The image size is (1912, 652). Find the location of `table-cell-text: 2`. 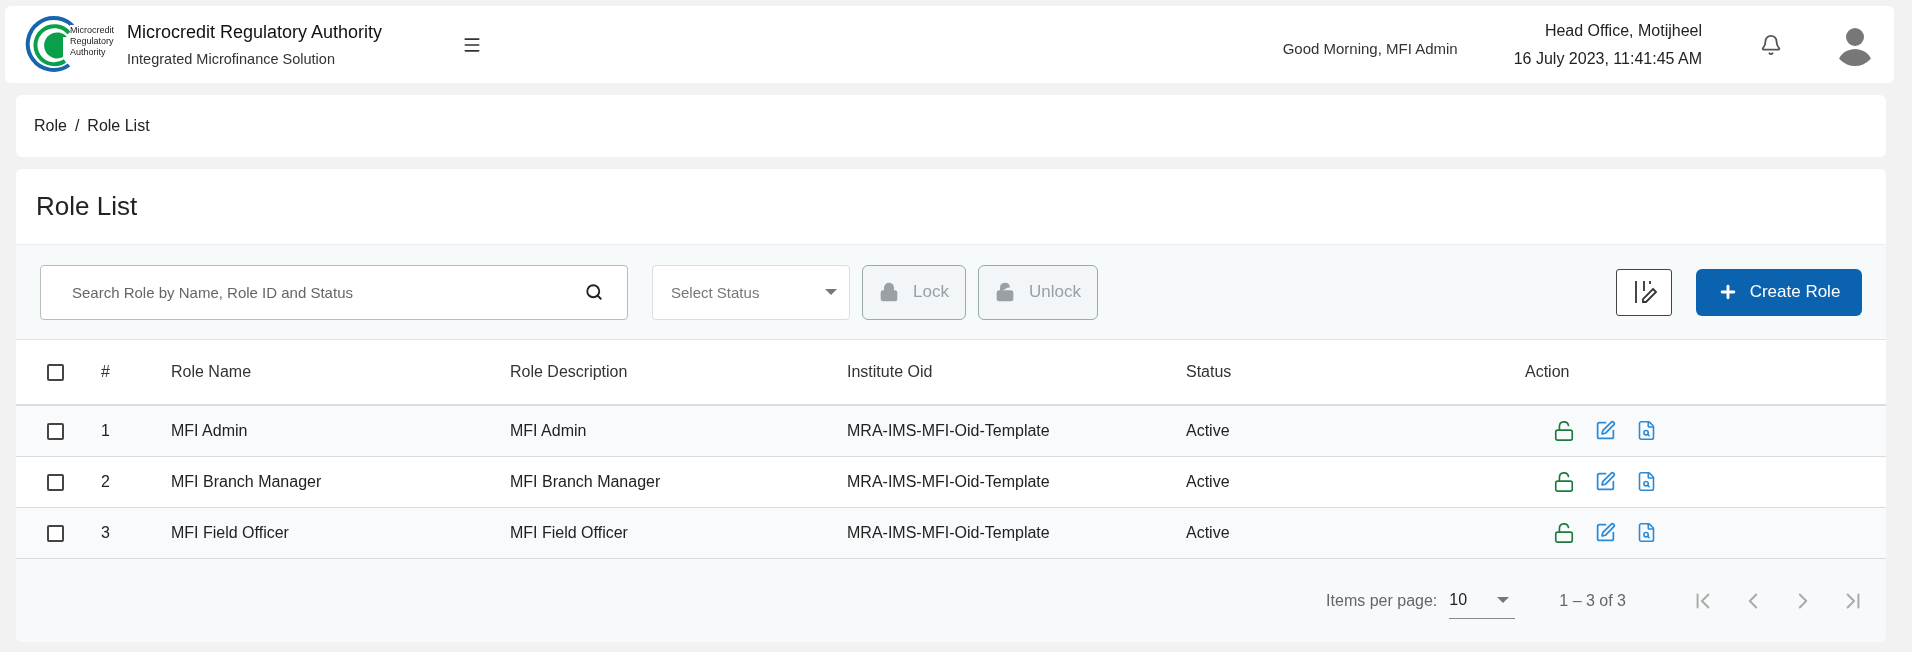

table-cell-text: 2 is located at coordinates (106, 482).